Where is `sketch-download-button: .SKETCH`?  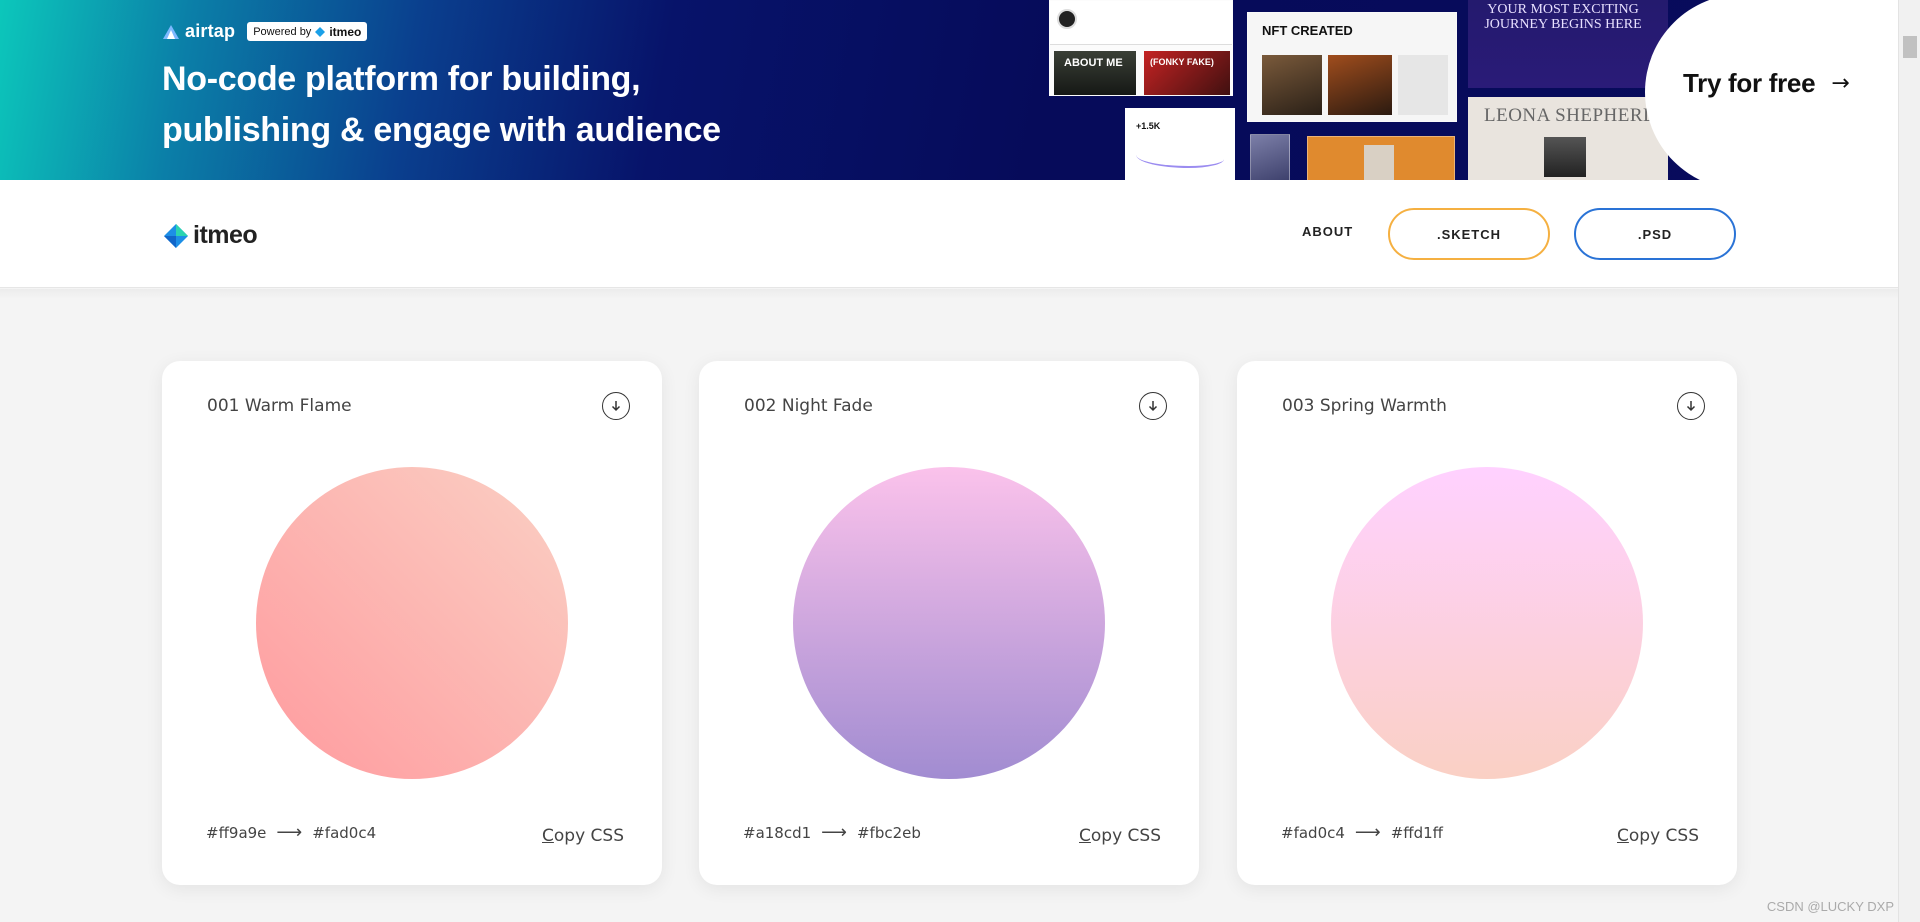
sketch-download-button: .SKETCH is located at coordinates (1469, 234).